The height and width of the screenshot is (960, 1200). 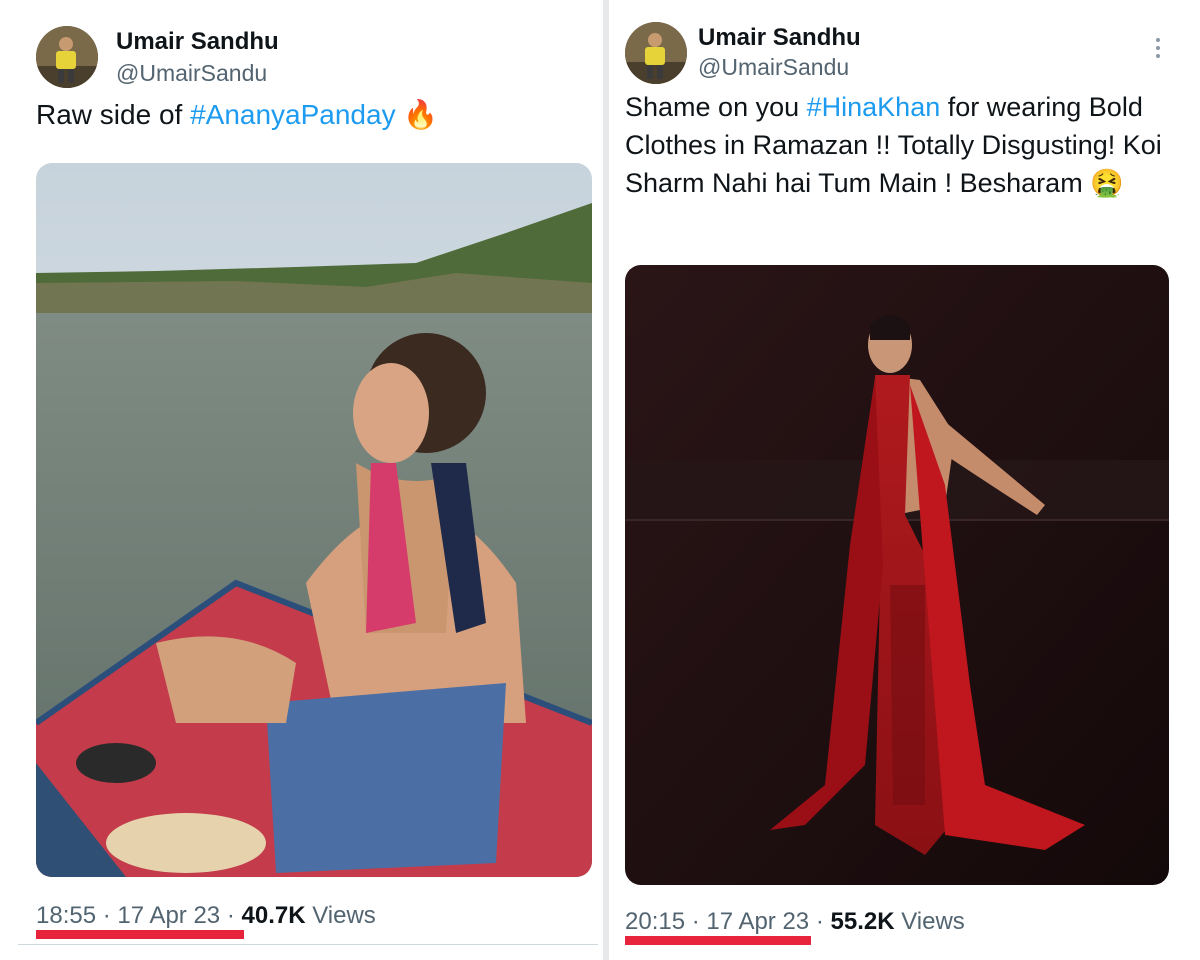 I want to click on tweet-timestamp-row: 18:55 · 17 Apr 23 · 40.7K Views, so click(x=206, y=916).